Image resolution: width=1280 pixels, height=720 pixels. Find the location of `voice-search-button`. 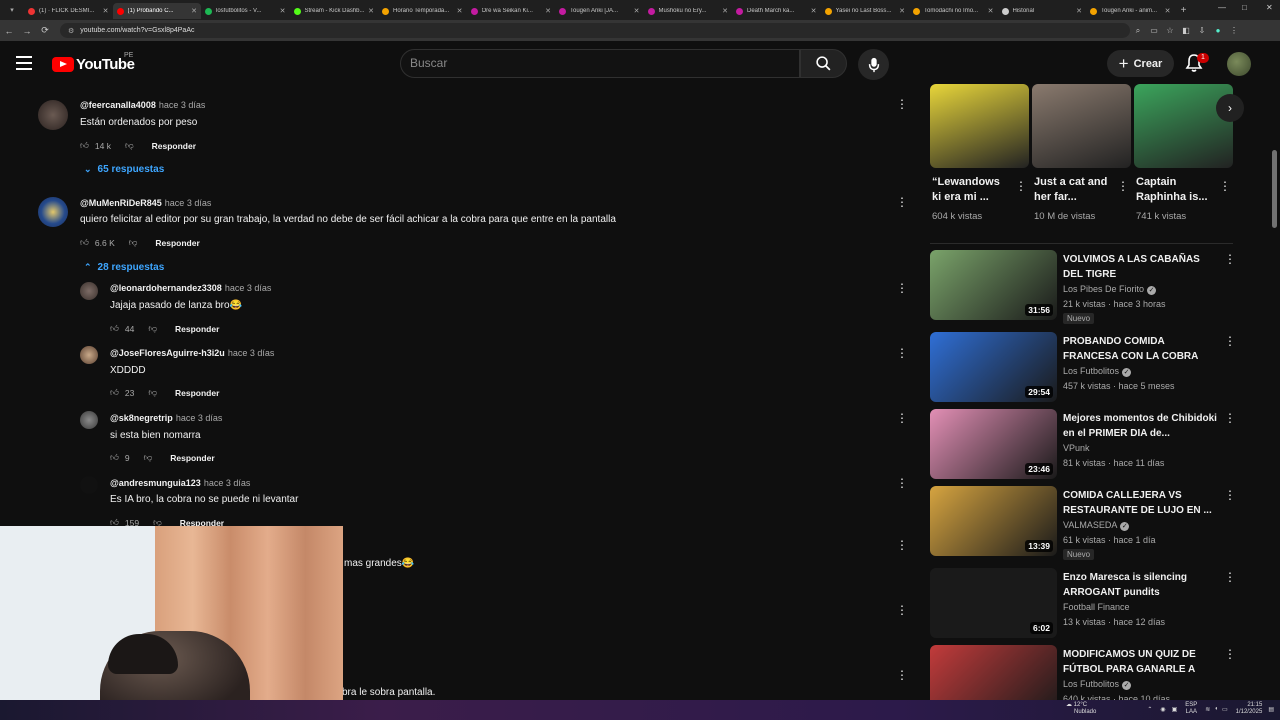

voice-search-button is located at coordinates (873, 64).